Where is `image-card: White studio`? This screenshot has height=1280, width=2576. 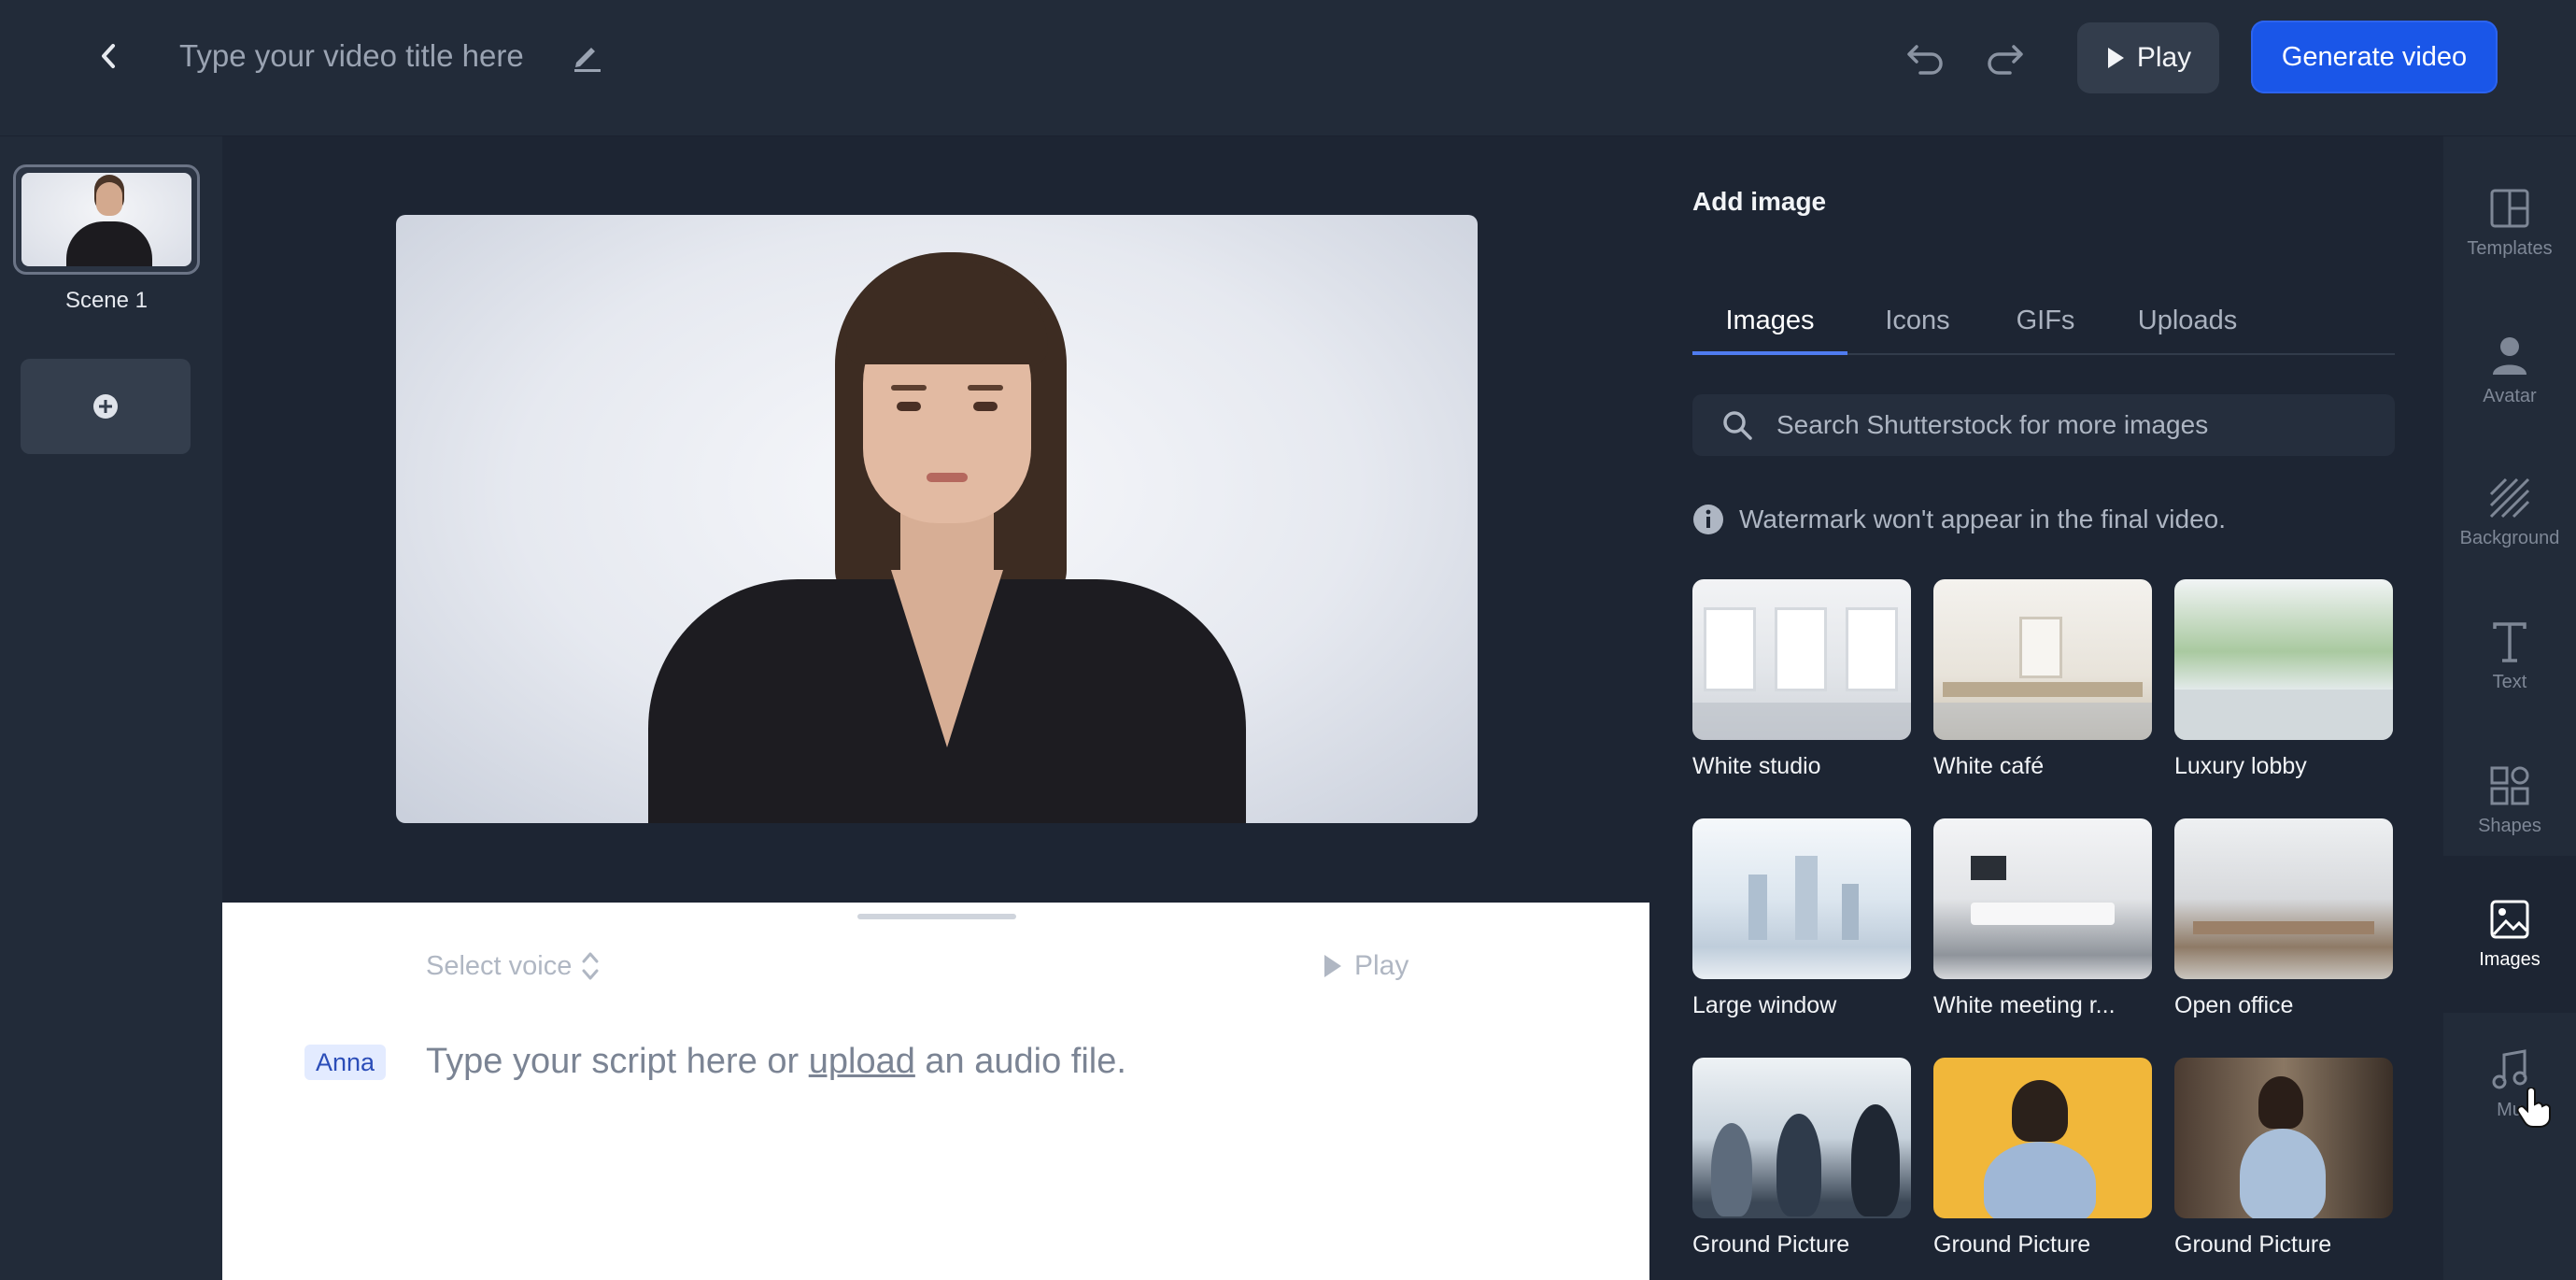
image-card: White studio is located at coordinates (1801, 679).